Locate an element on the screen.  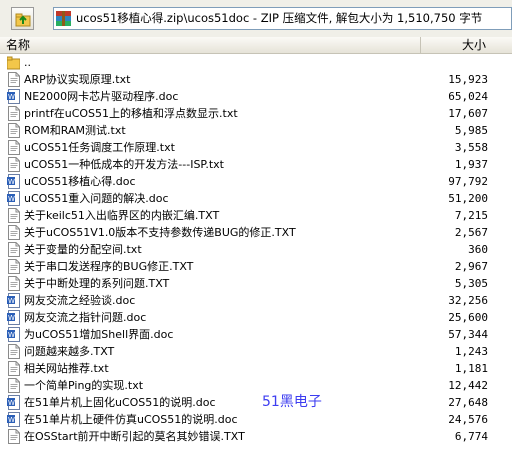
column-header: 名称 大小 is located at coordinates (256, 45).